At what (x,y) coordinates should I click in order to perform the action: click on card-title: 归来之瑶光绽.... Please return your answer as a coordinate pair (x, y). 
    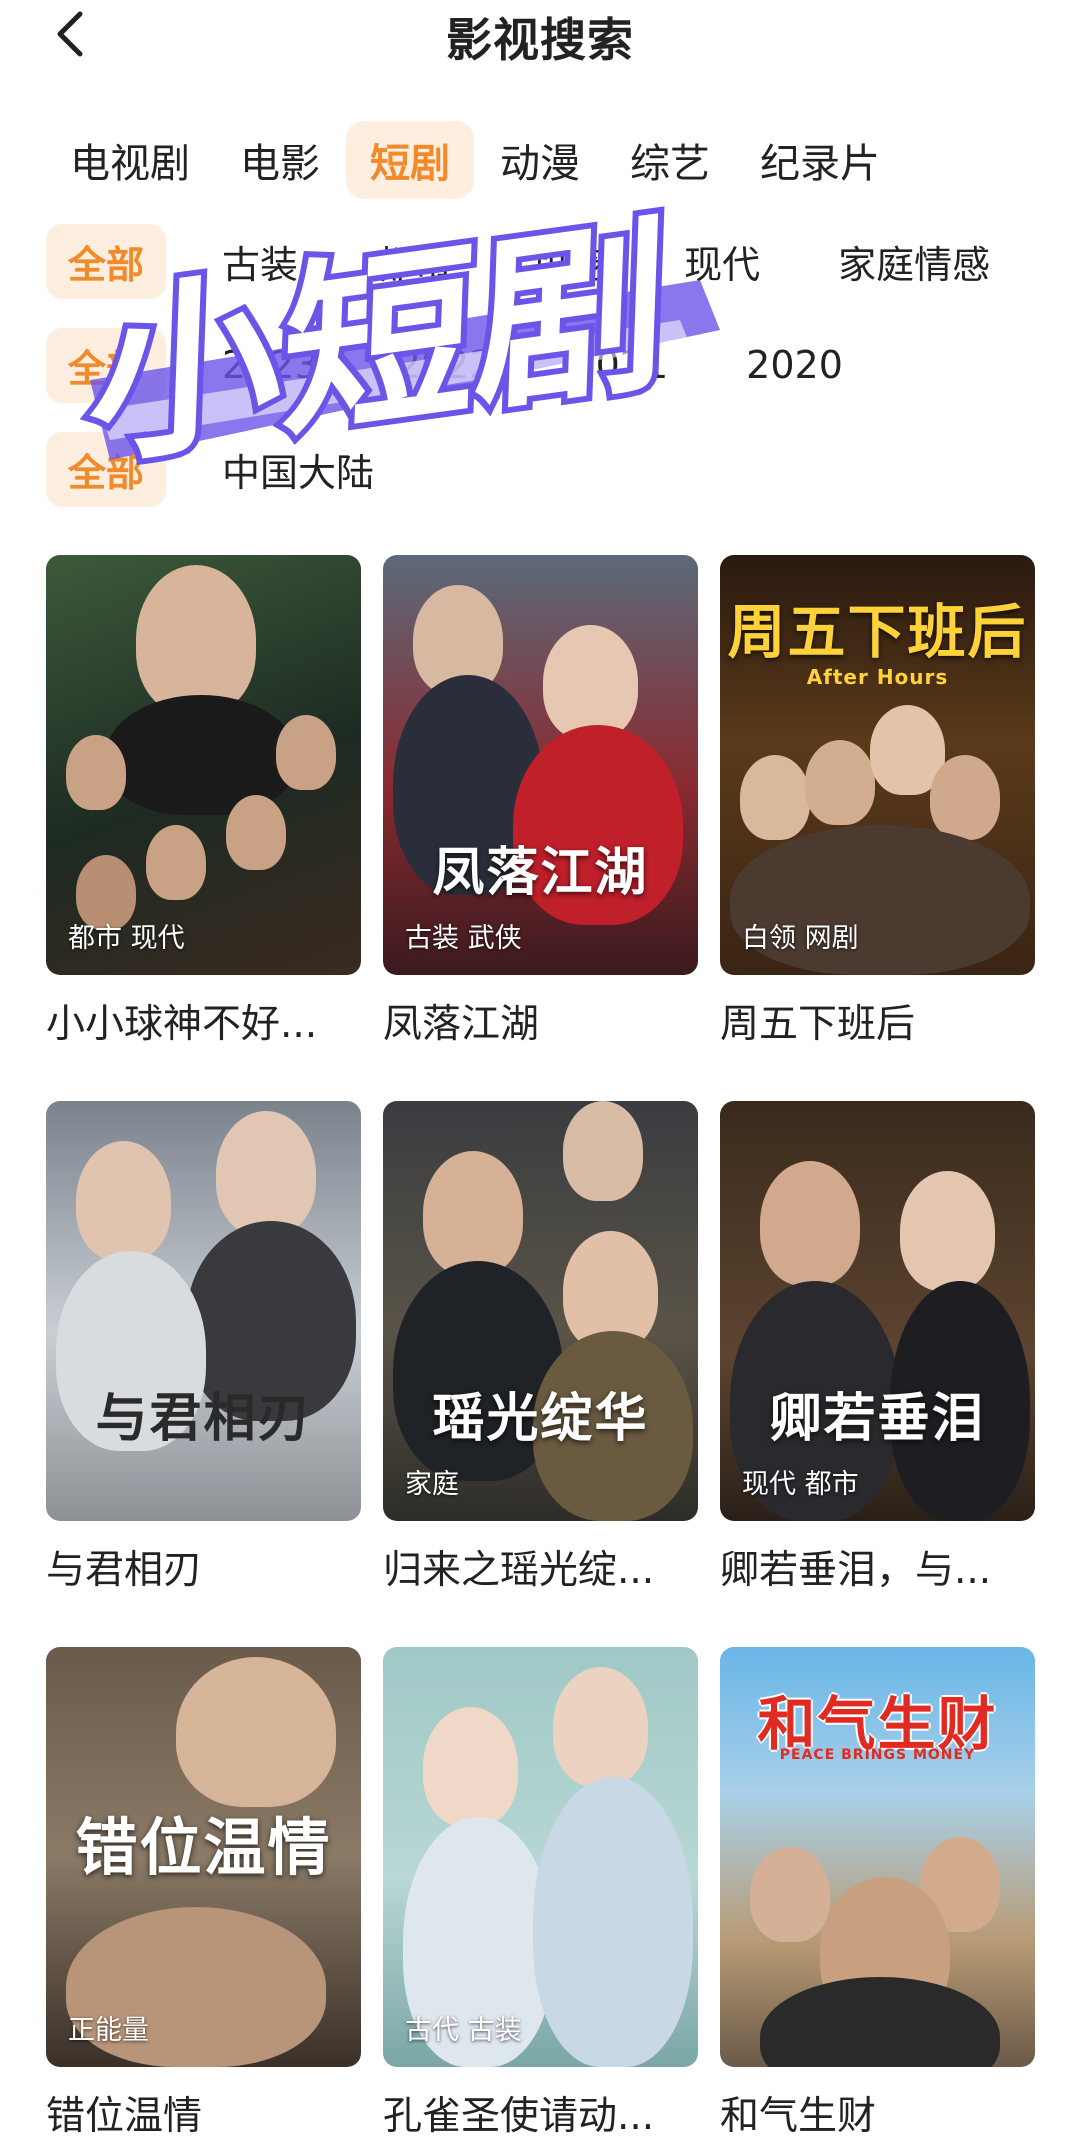
    Looking at the image, I should click on (519, 1570).